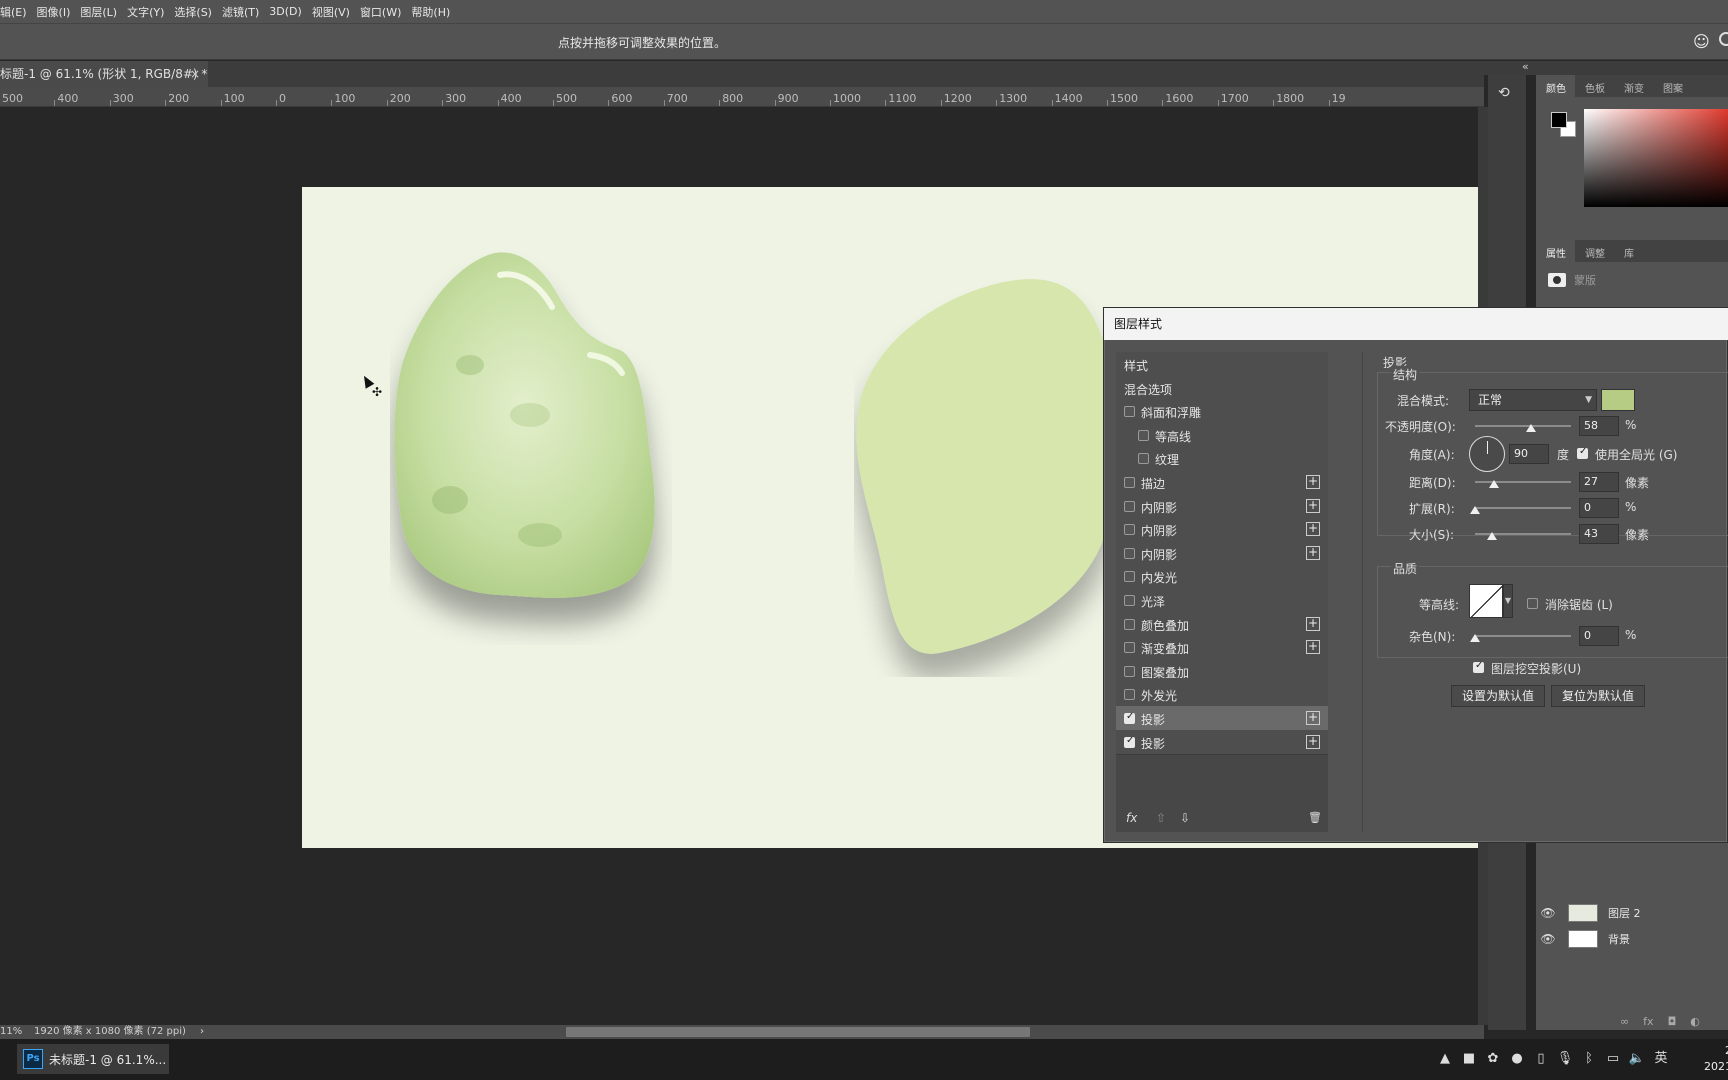  Describe the element at coordinates (431, 12) in the screenshot. I see `menu-item-9: 帮助(H)` at that location.